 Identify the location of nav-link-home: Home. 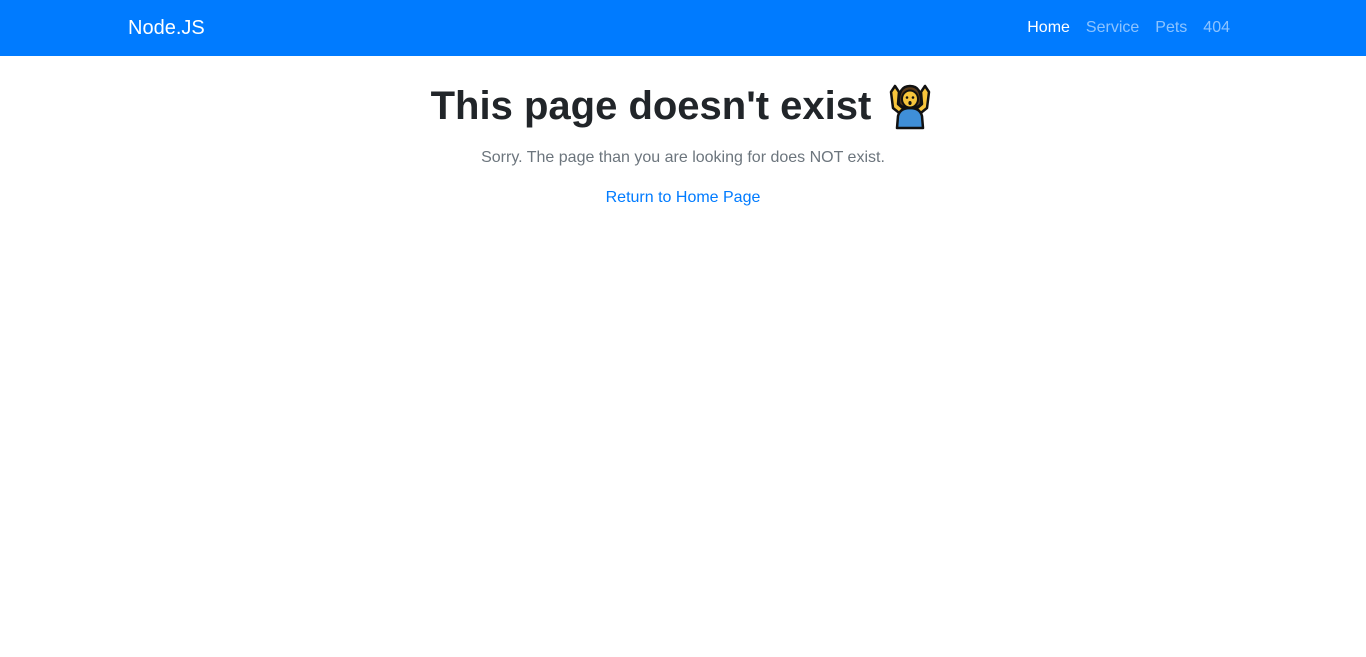
(1048, 28).